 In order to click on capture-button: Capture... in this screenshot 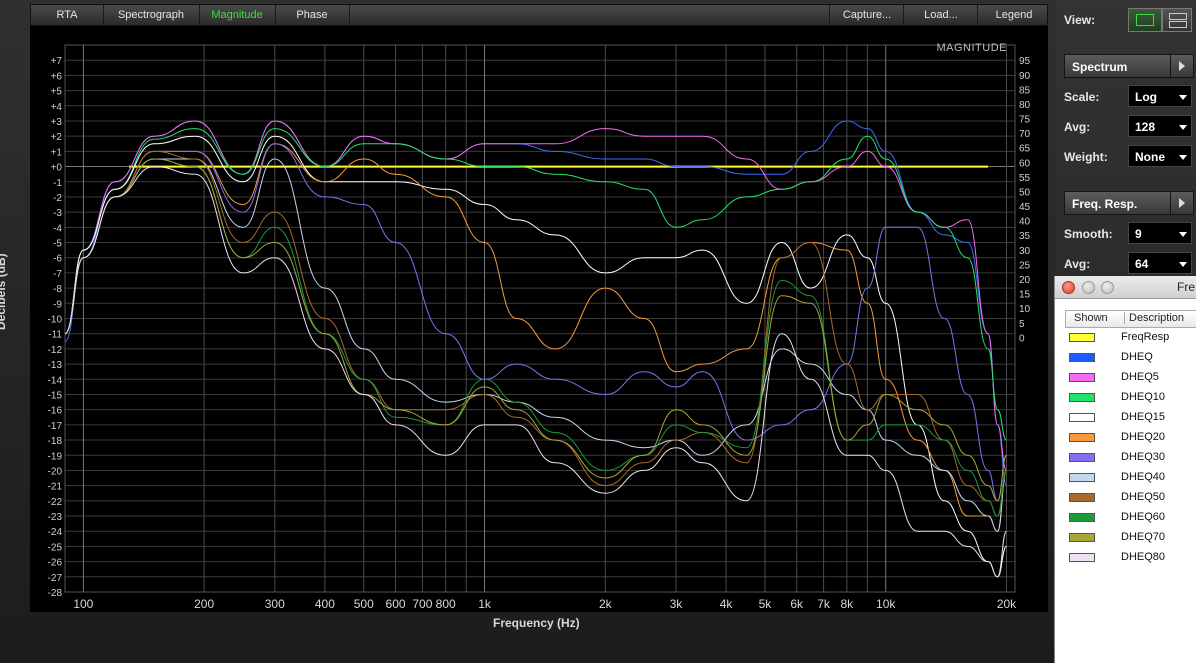, I will do `click(866, 15)`.